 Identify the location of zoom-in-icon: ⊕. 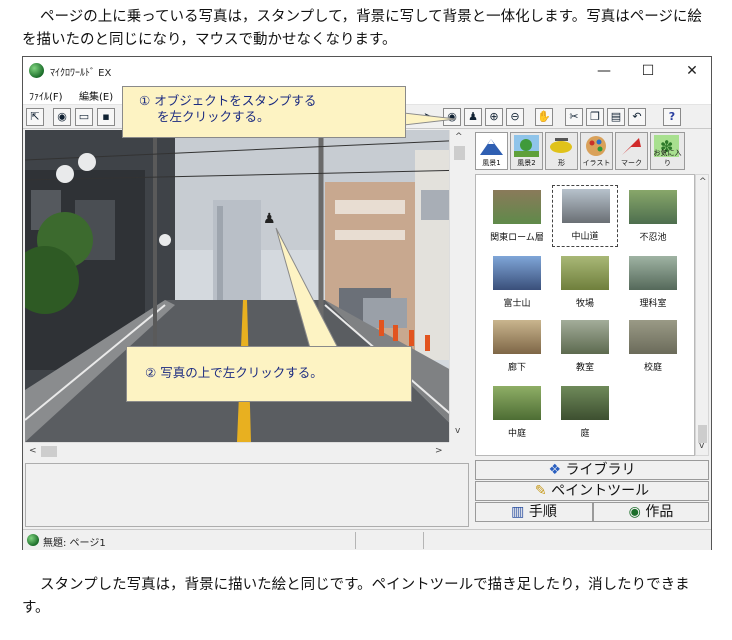
(494, 117).